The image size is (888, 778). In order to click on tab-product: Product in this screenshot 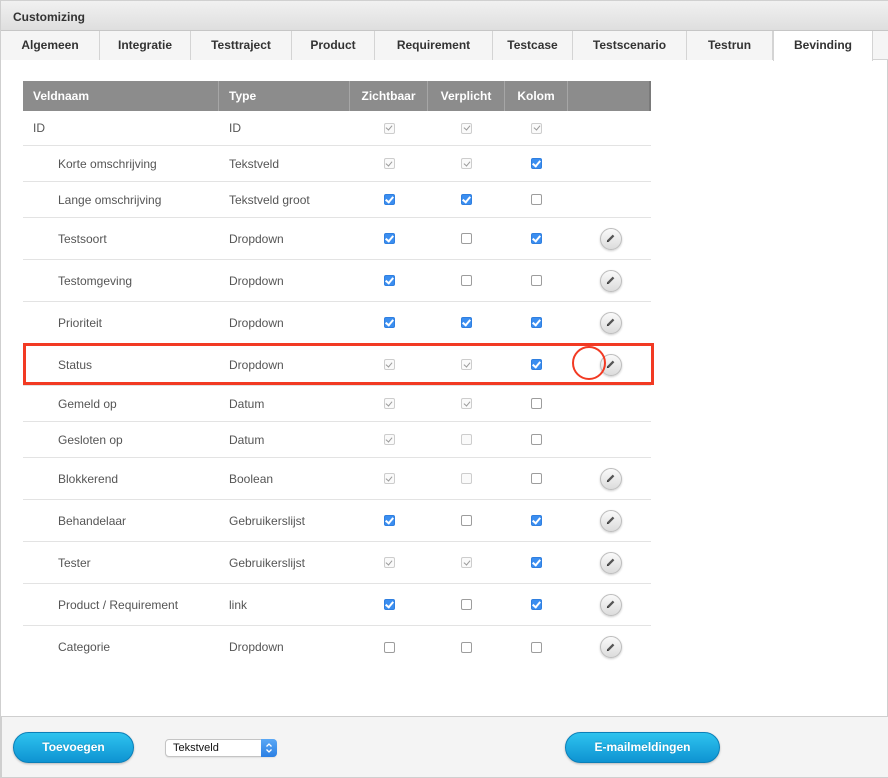, I will do `click(333, 45)`.